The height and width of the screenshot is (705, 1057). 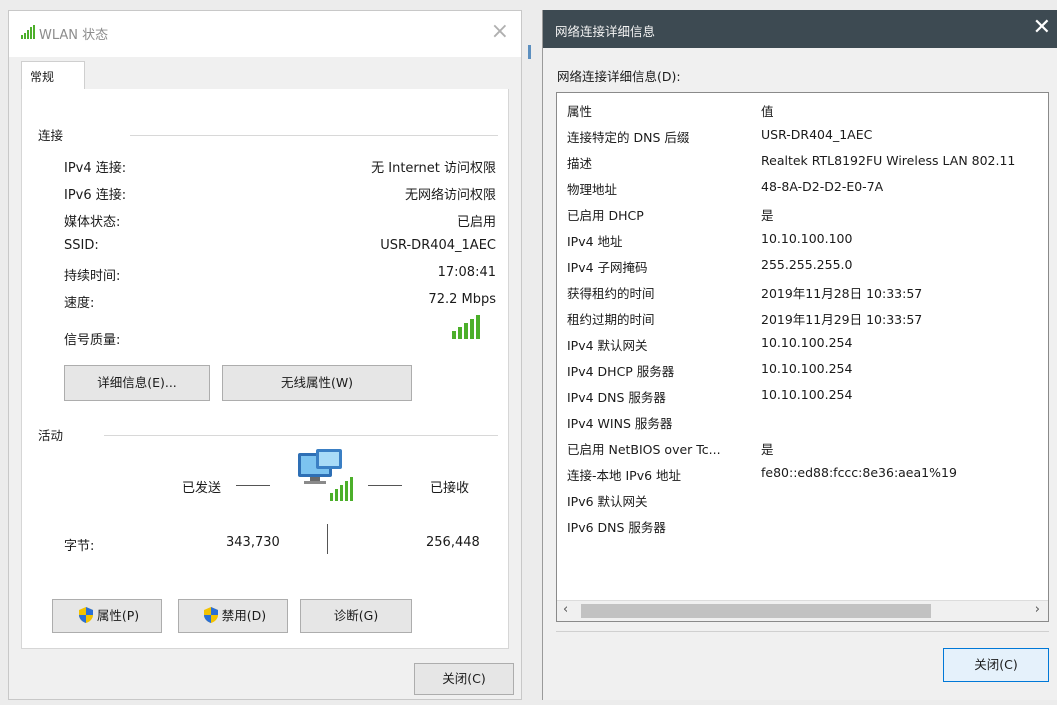 What do you see at coordinates (280, 275) in the screenshot?
I see `info-row: 持续时间: 17:08:41` at bounding box center [280, 275].